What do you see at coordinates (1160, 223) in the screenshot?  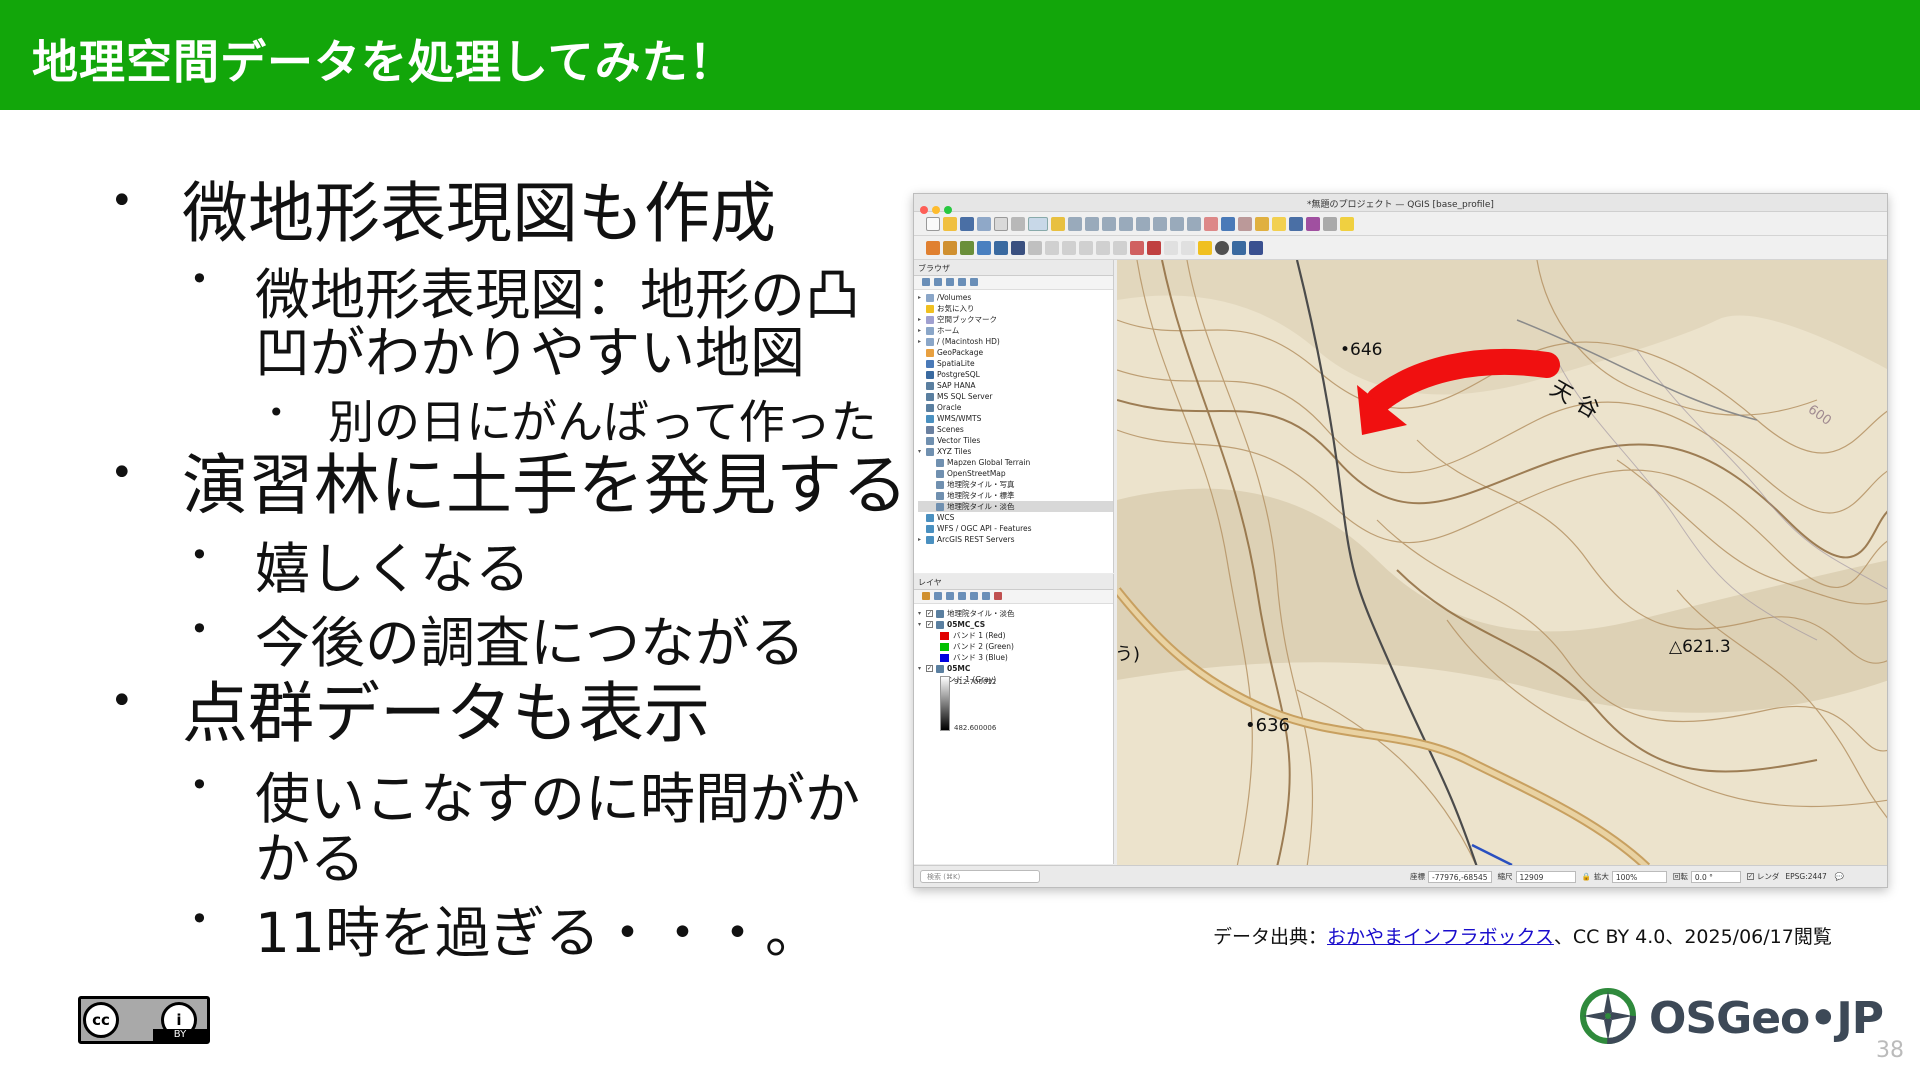 I see `zoom-native-icon` at bounding box center [1160, 223].